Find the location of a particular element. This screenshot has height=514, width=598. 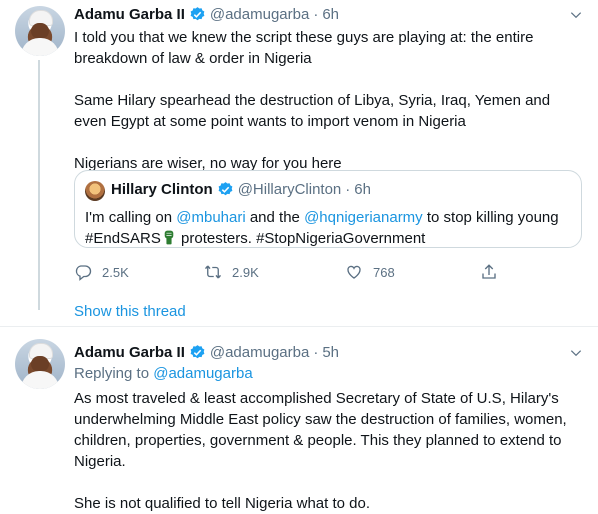

retweet-icon is located at coordinates (213, 272).